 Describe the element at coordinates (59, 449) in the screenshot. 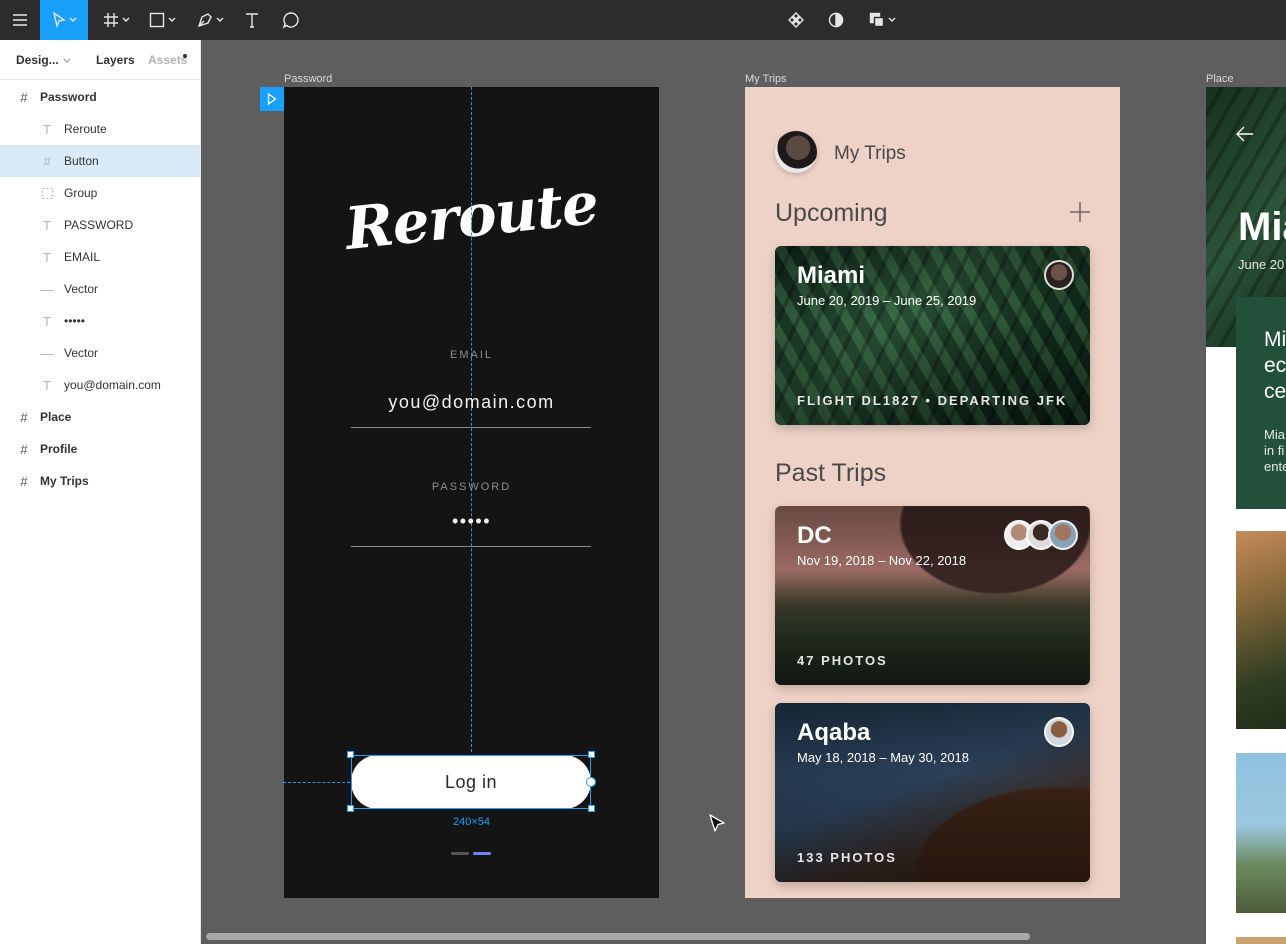

I see `layer-label: Profile` at that location.